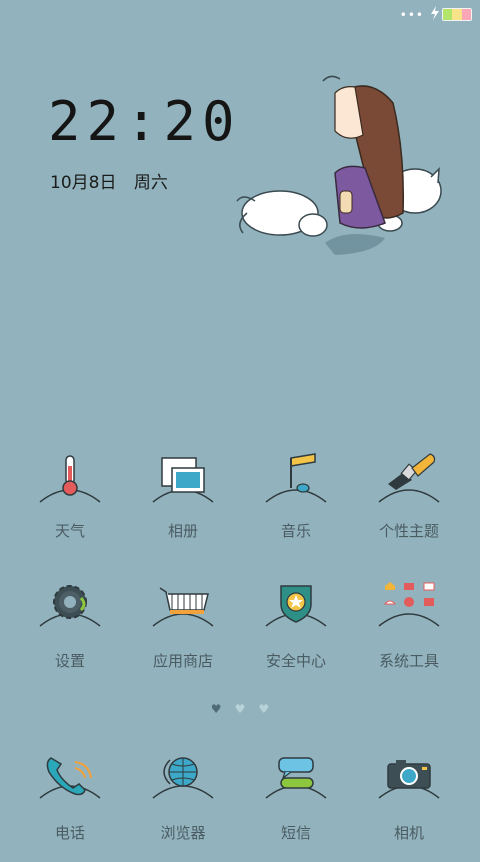  What do you see at coordinates (70, 807) in the screenshot?
I see `dock-phone: 电话` at bounding box center [70, 807].